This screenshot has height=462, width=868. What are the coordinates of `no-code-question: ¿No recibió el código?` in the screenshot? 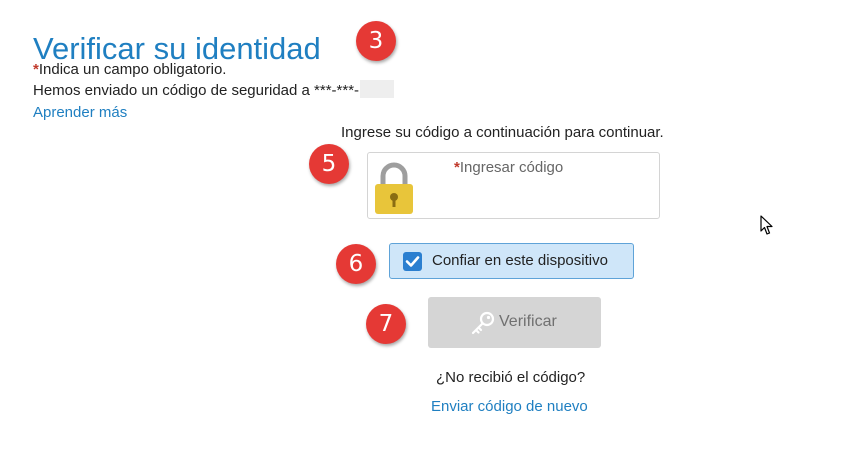 It's located at (511, 377).